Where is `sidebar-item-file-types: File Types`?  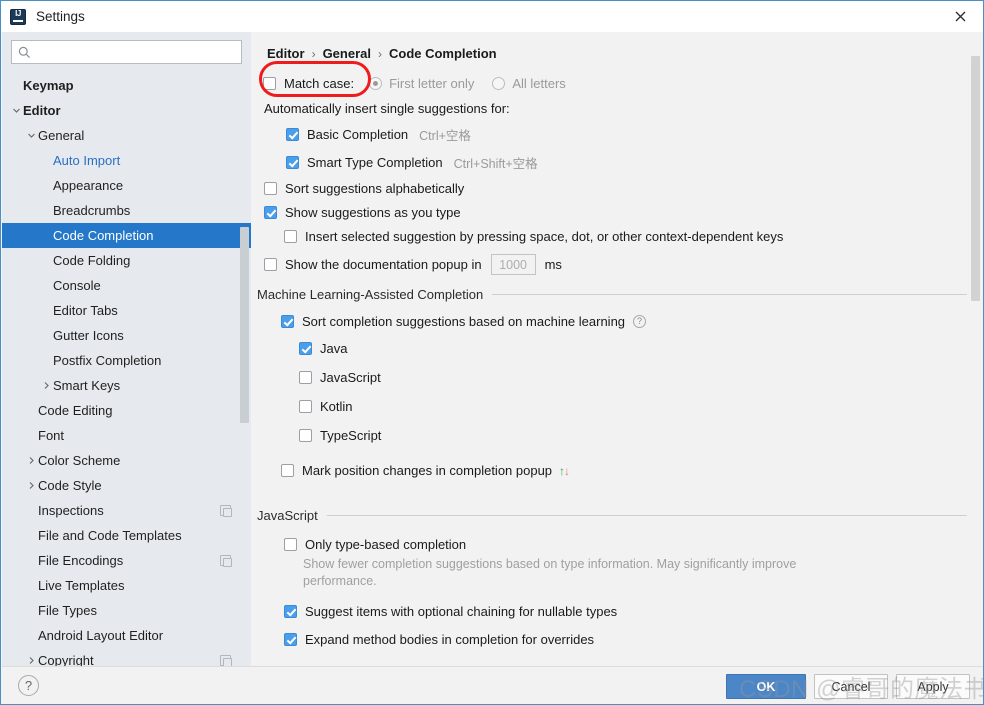 sidebar-item-file-types: File Types is located at coordinates (126, 610).